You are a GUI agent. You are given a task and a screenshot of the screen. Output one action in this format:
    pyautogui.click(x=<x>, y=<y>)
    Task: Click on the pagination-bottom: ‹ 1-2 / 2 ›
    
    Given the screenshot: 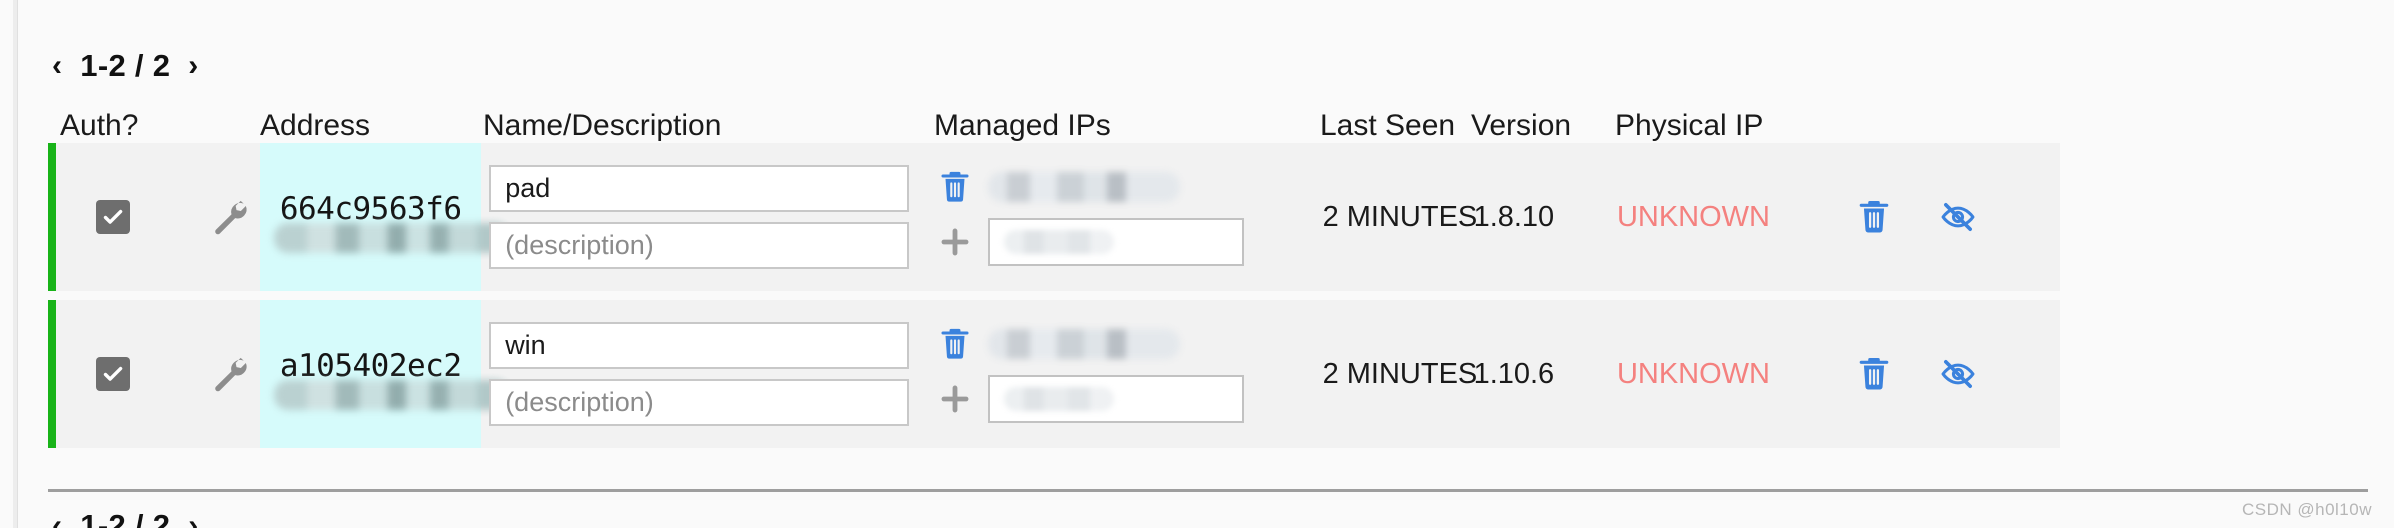 What is the action you would take?
    pyautogui.click(x=125, y=518)
    